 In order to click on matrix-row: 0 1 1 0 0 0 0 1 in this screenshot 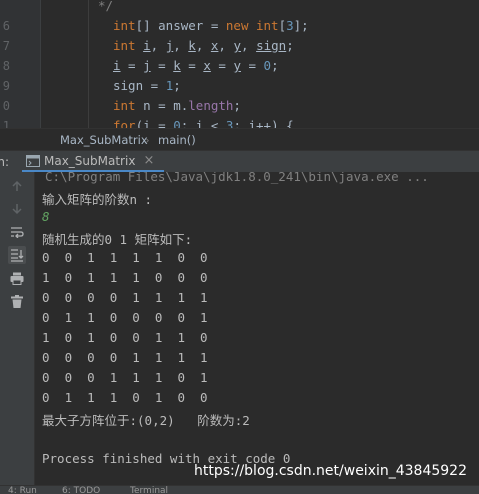, I will do `click(125, 317)`.